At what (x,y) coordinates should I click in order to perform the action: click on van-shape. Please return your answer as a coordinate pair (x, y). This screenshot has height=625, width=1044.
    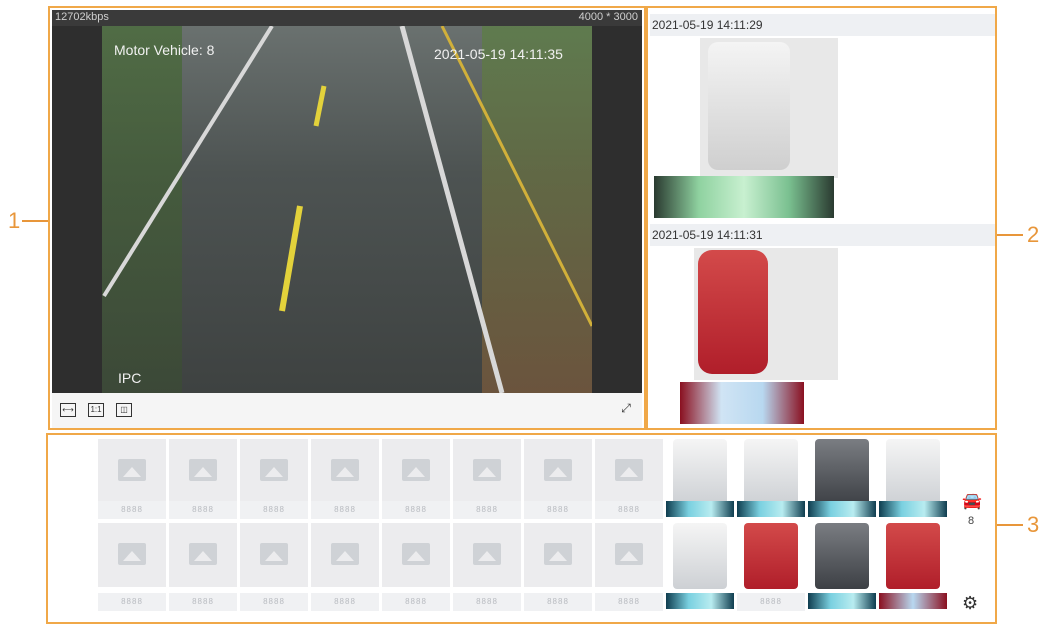
    Looking at the image, I should click on (749, 106).